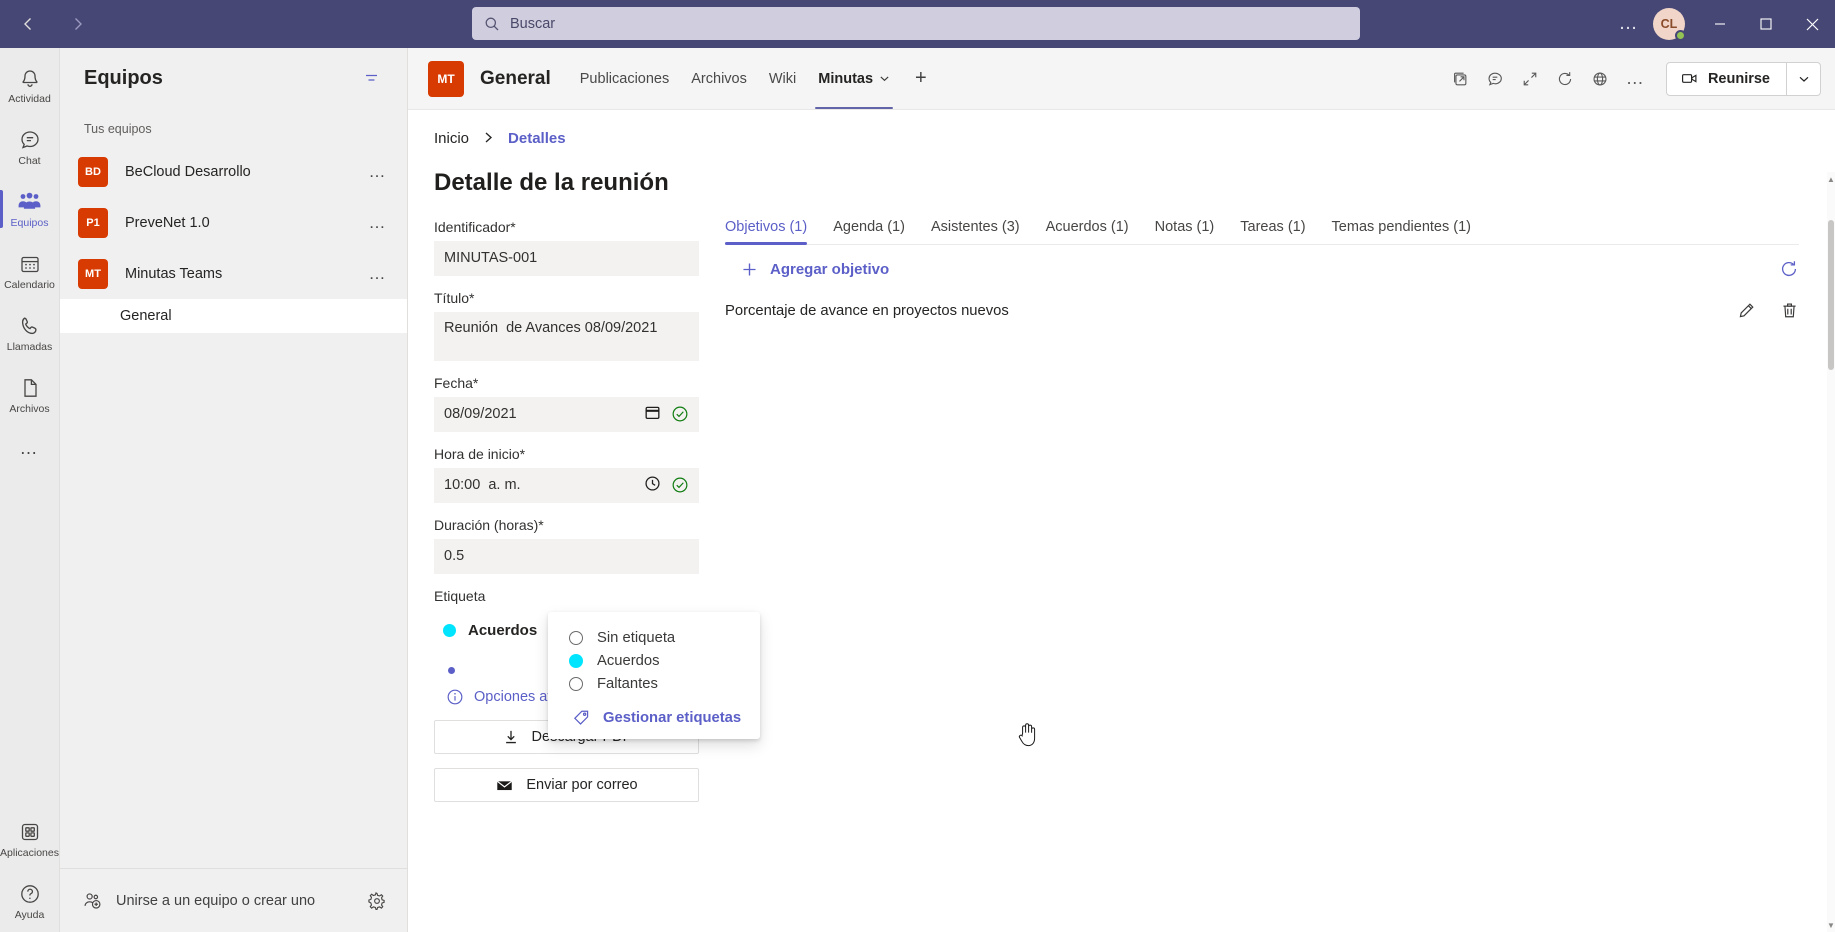 Image resolution: width=1835 pixels, height=932 pixels. Describe the element at coordinates (1565, 78) in the screenshot. I see `refresh-button` at that location.